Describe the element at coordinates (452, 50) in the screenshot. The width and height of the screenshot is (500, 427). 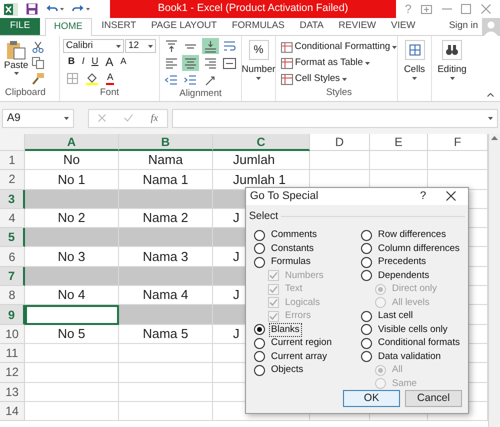
I see `binoculars-icon` at that location.